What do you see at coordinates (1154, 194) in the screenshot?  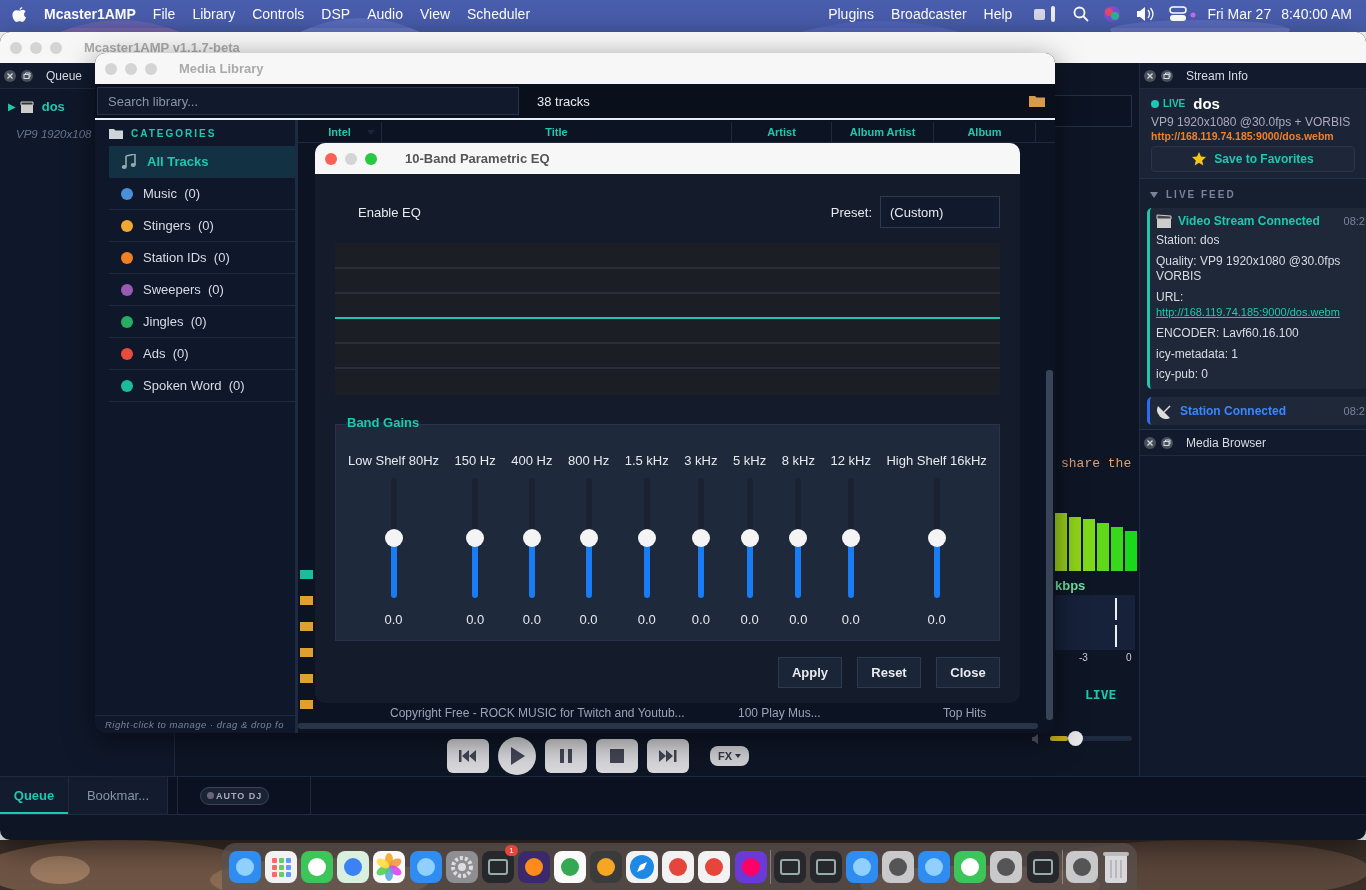 I see `caret-icon` at bounding box center [1154, 194].